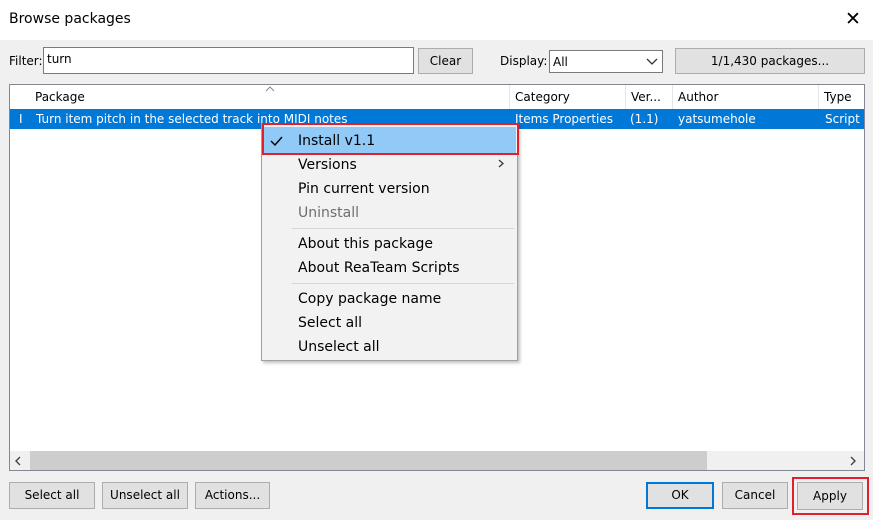  I want to click on column-header-author: Author, so click(746, 97).